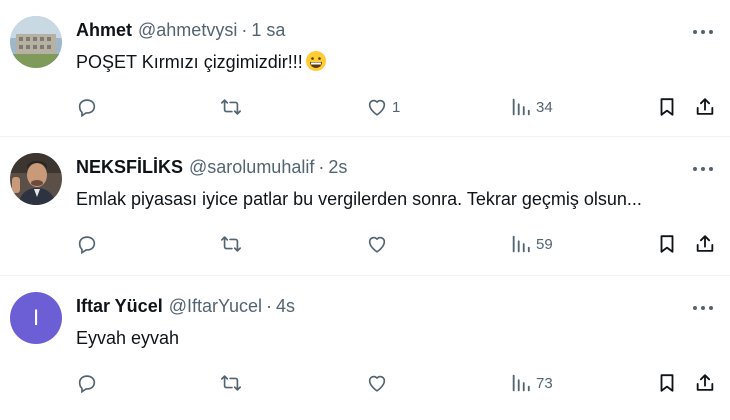 The width and height of the screenshot is (730, 420). I want to click on tweet-text: Eyvah eyvah, so click(128, 338).